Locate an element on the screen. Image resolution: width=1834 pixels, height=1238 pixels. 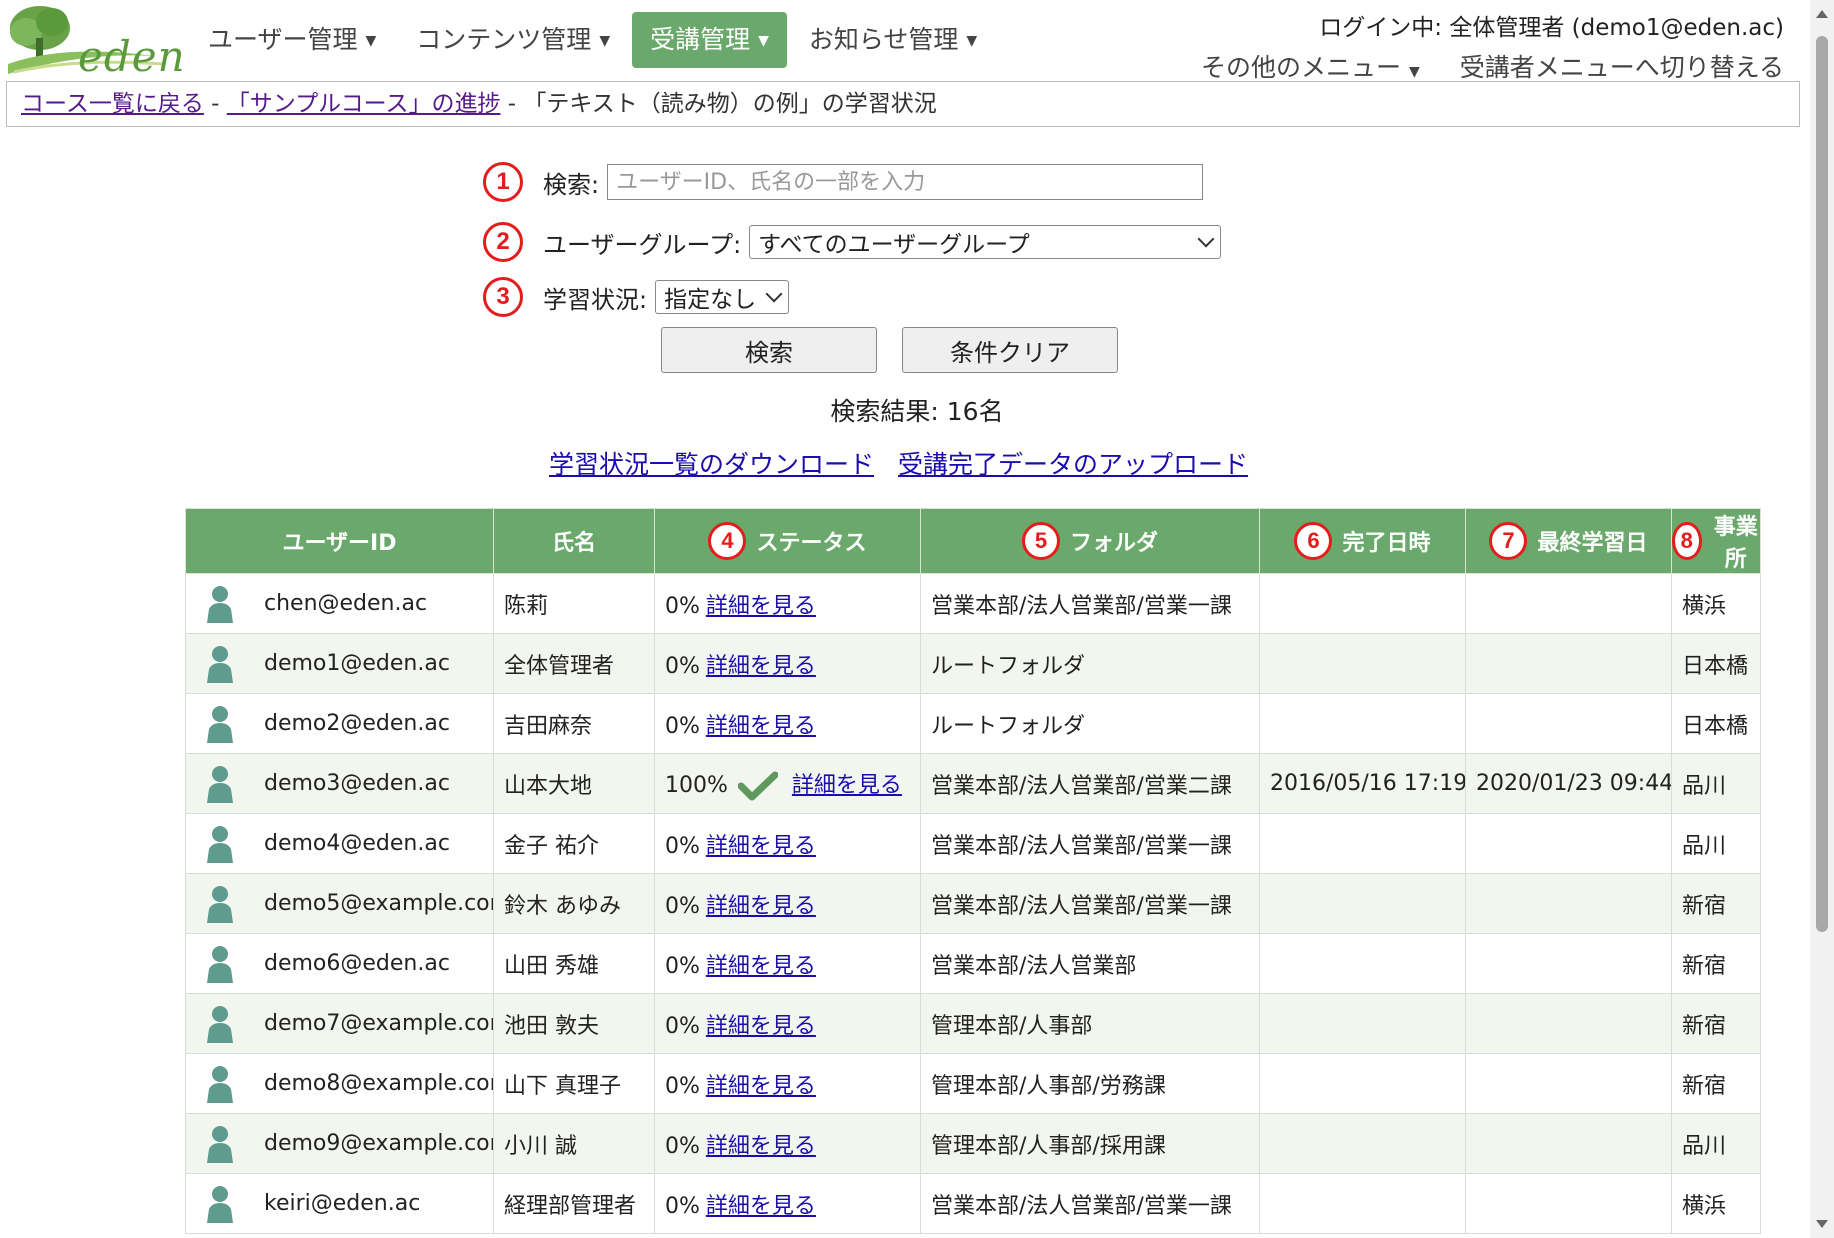
vertical-scrollbar is located at coordinates (1822, 619).